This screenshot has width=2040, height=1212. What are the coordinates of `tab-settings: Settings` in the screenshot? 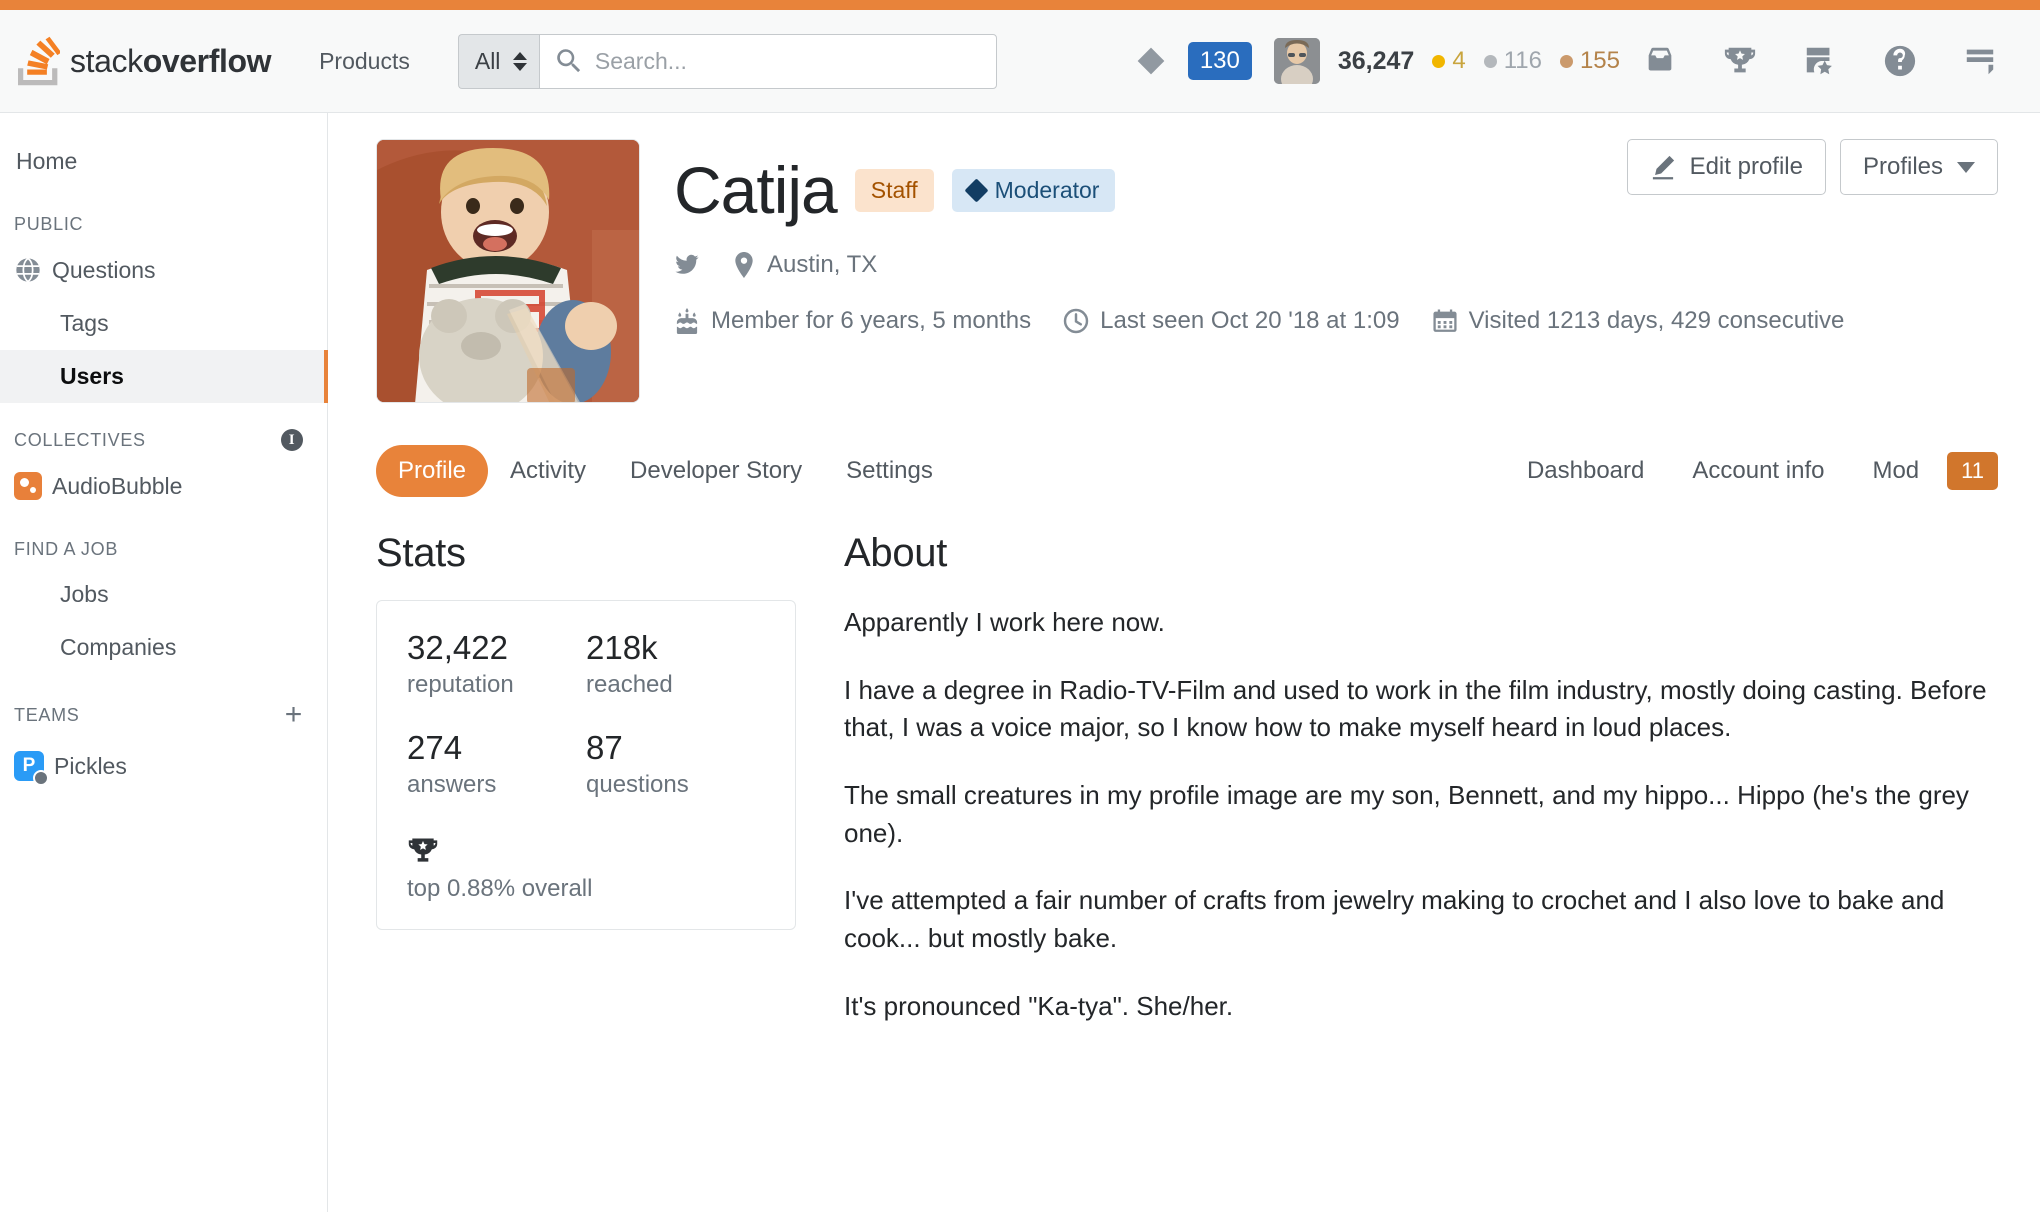 It's located at (889, 471).